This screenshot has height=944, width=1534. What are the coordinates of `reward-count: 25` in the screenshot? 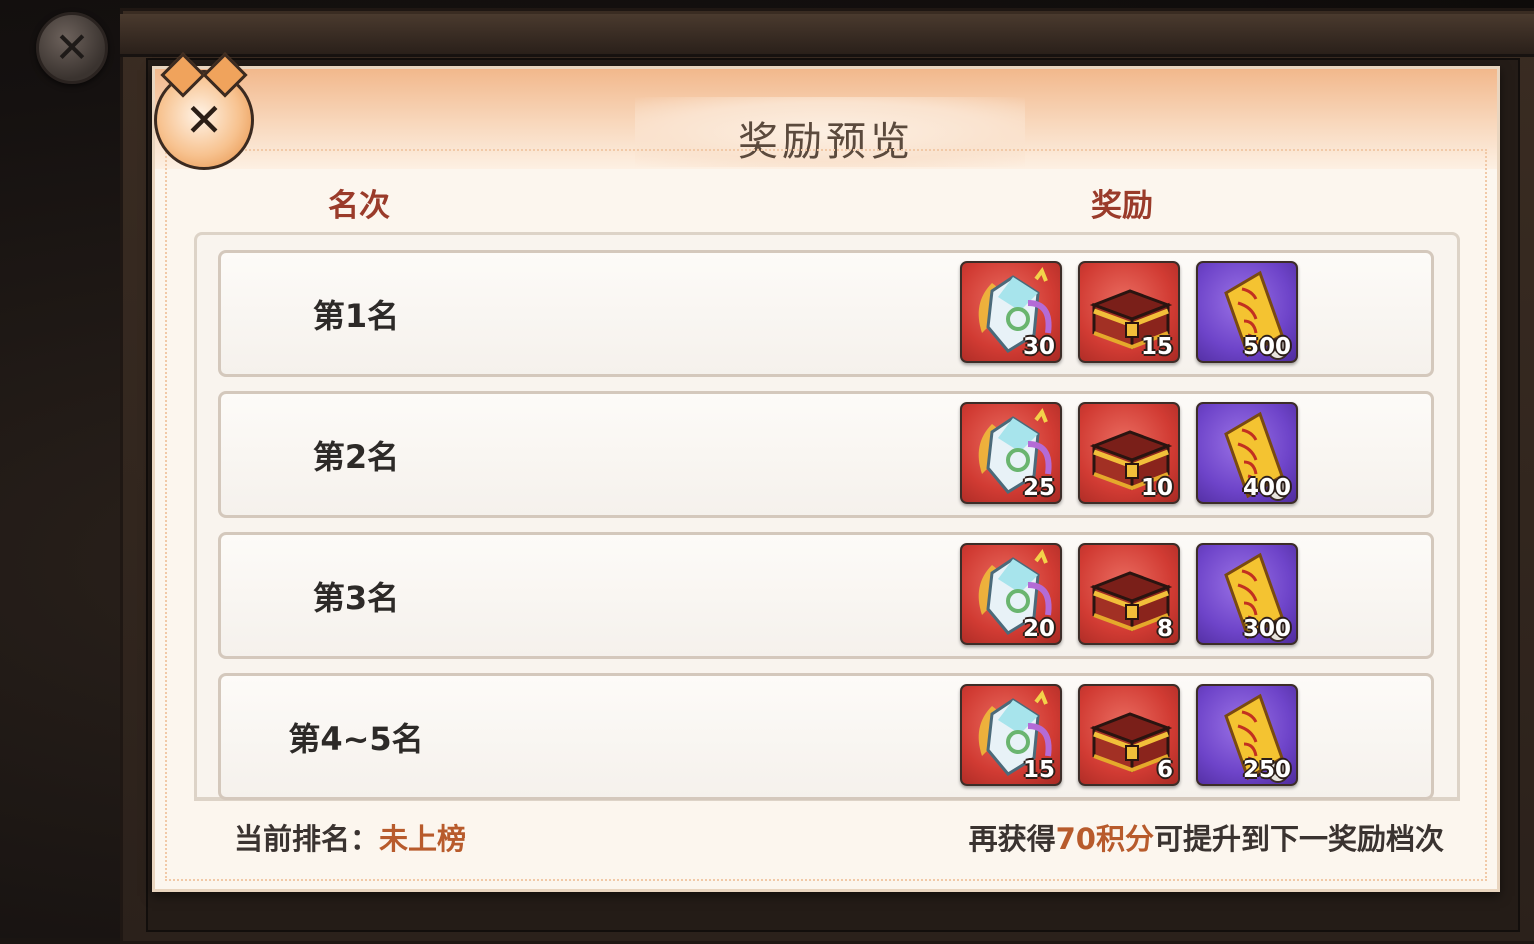 It's located at (1038, 488).